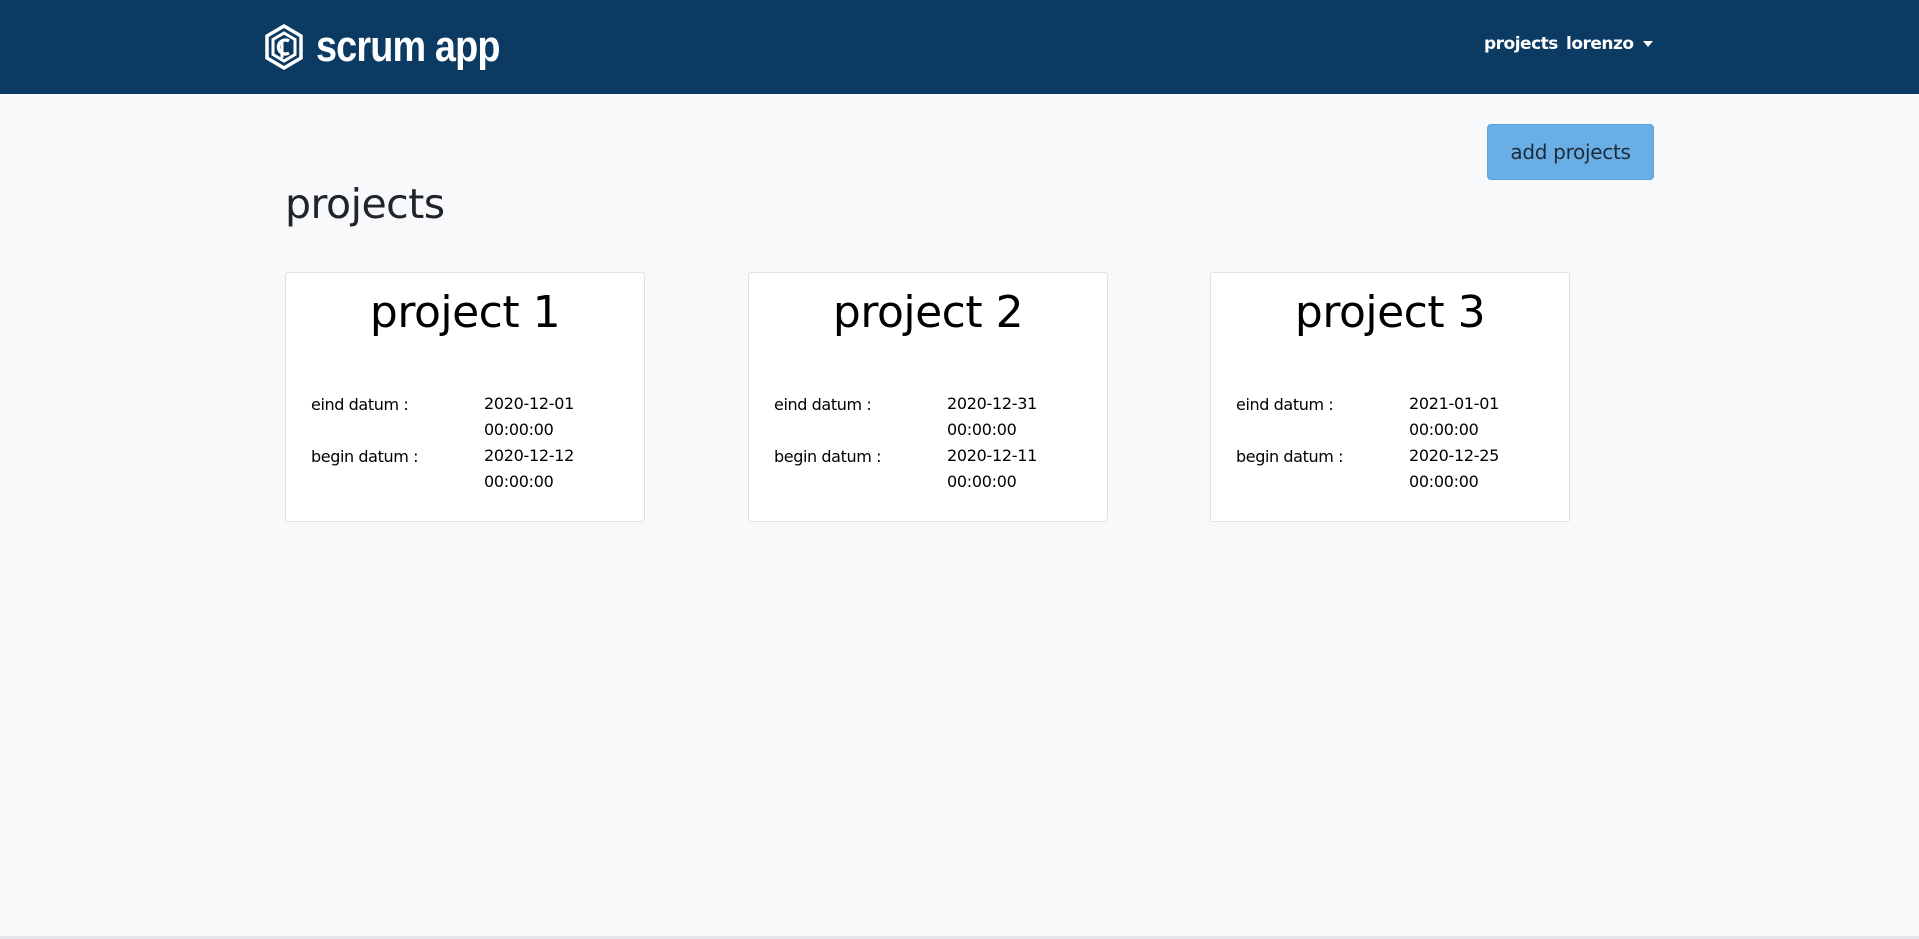 The width and height of the screenshot is (1919, 939). Describe the element at coordinates (465, 312) in the screenshot. I see `project-title: project 1` at that location.